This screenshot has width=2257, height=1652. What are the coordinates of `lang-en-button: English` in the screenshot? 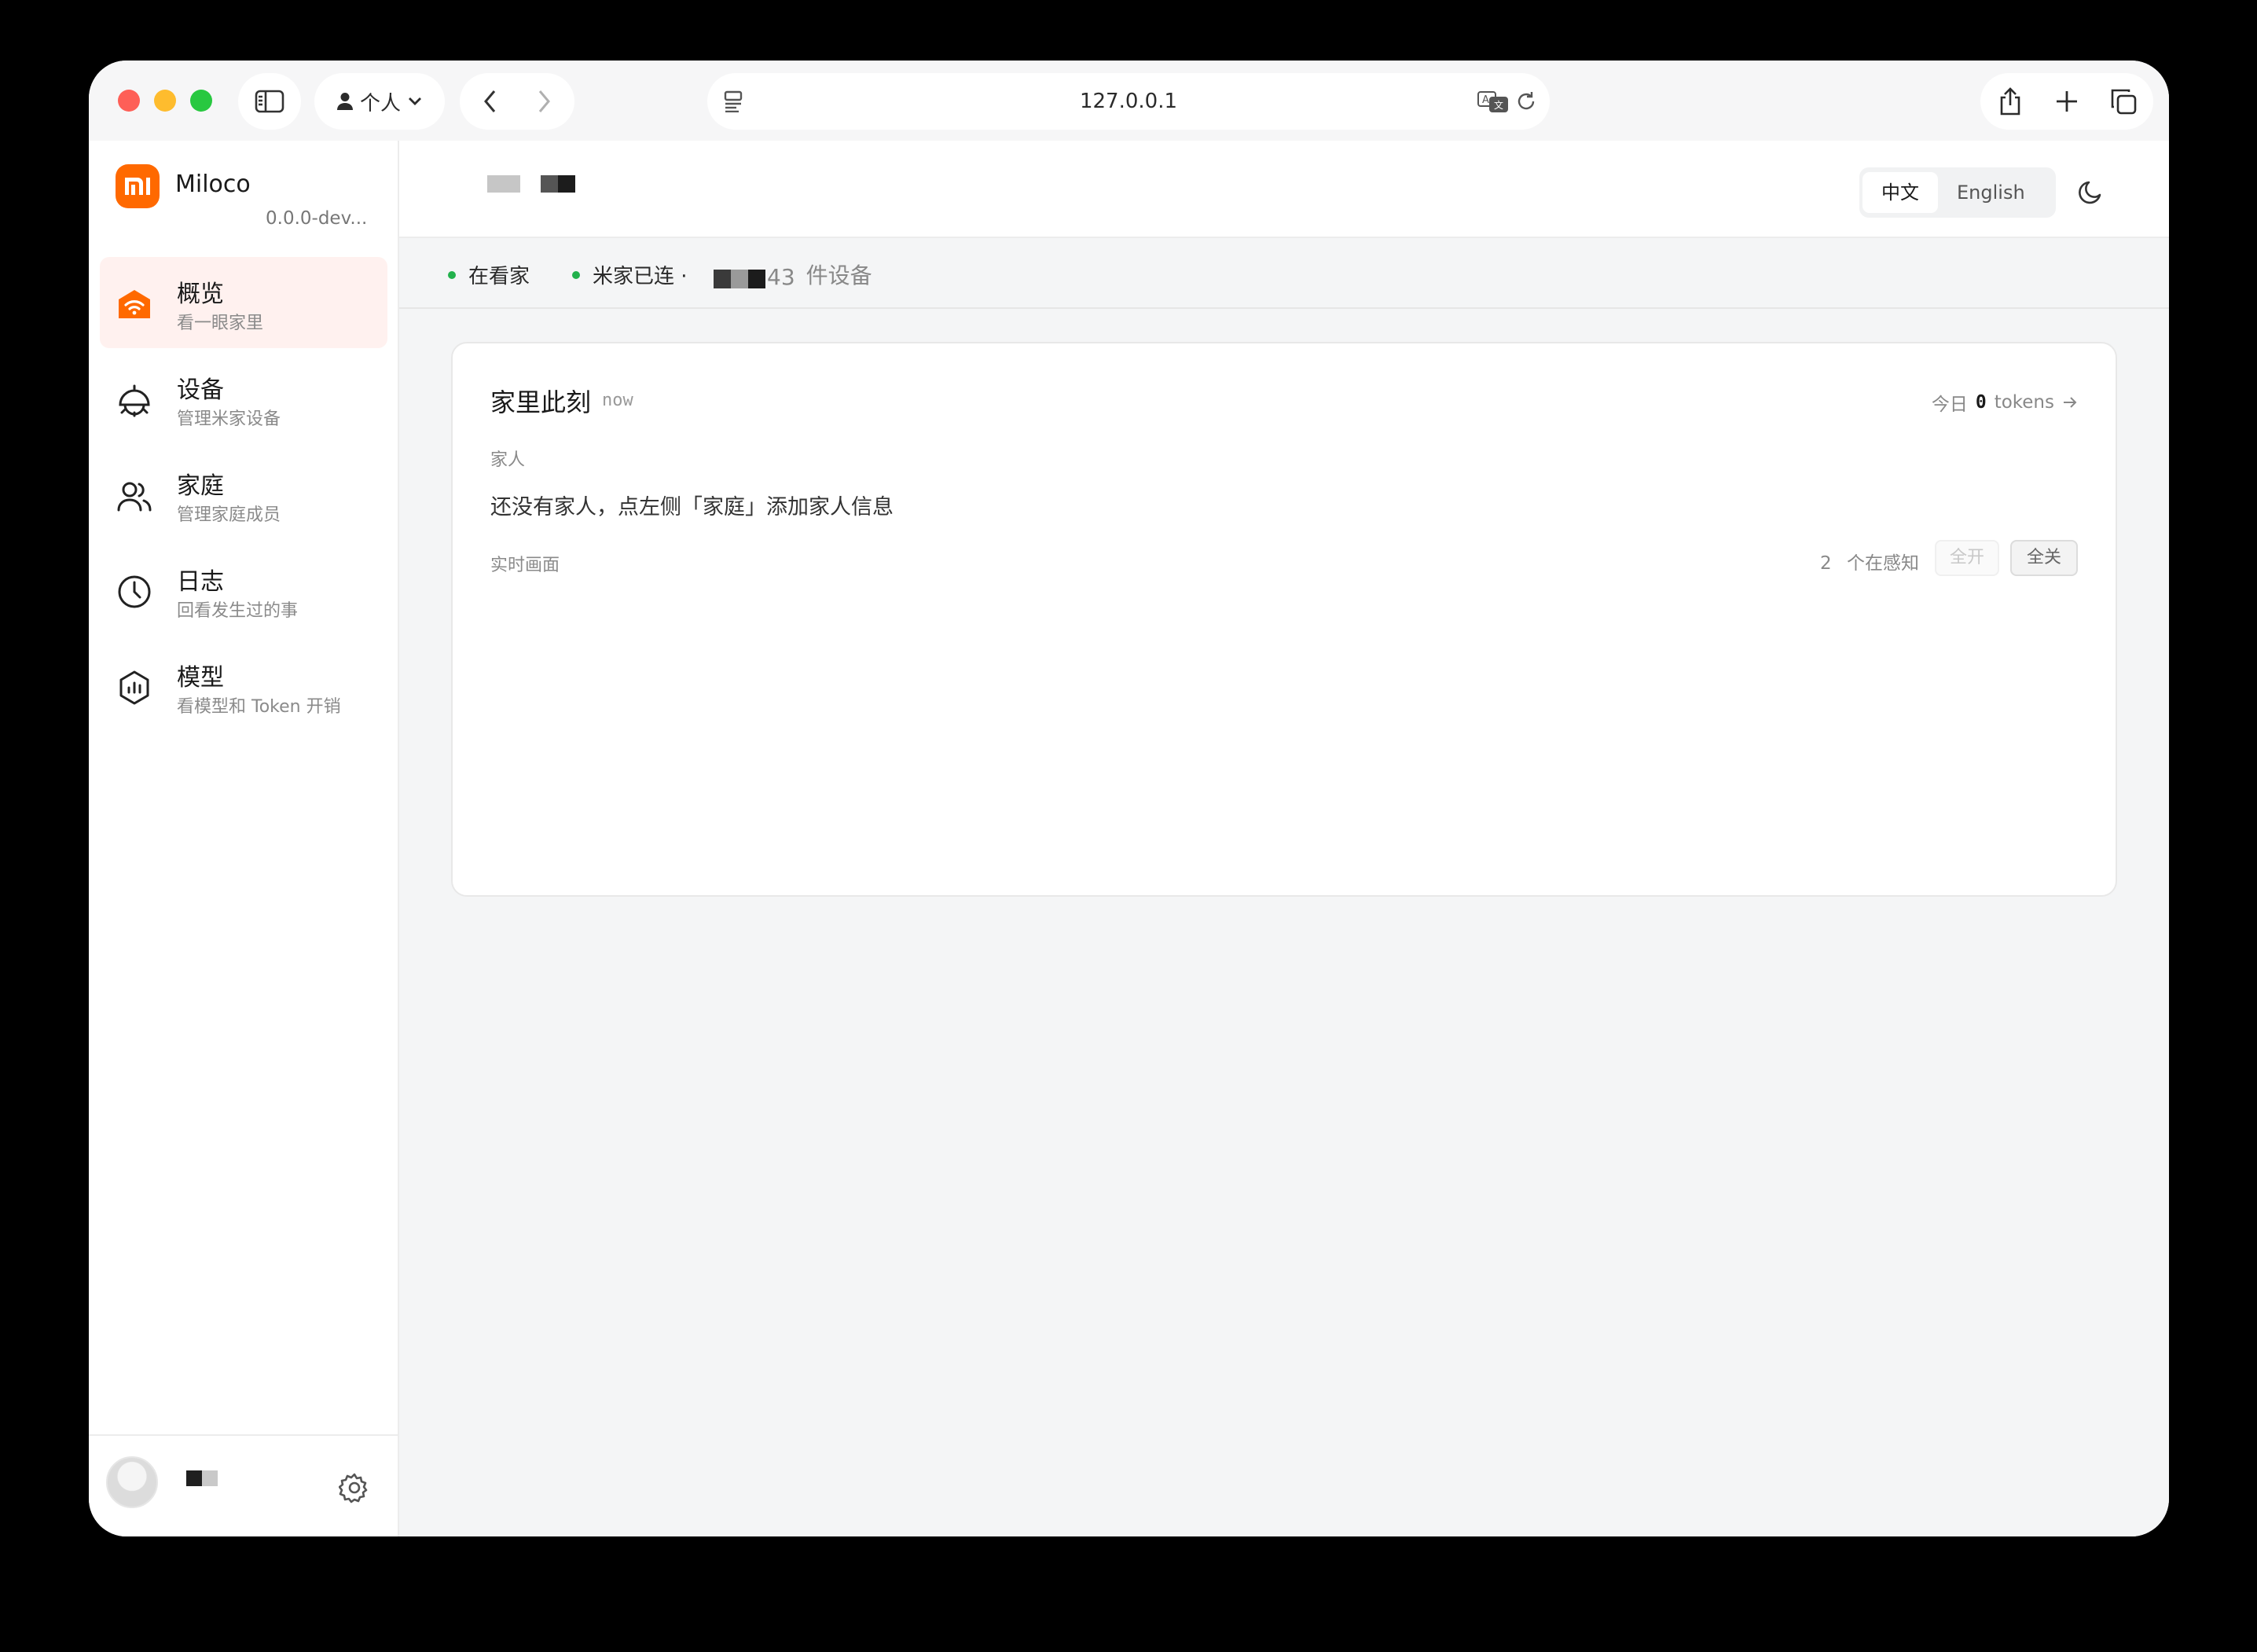 It's located at (1991, 193).